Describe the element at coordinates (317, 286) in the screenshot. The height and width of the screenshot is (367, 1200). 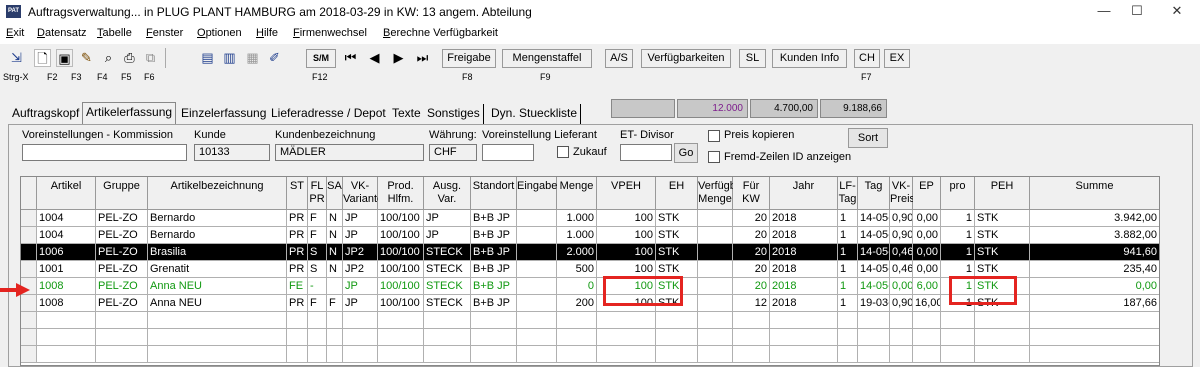
I see `table-cell-fl-pr: -` at that location.